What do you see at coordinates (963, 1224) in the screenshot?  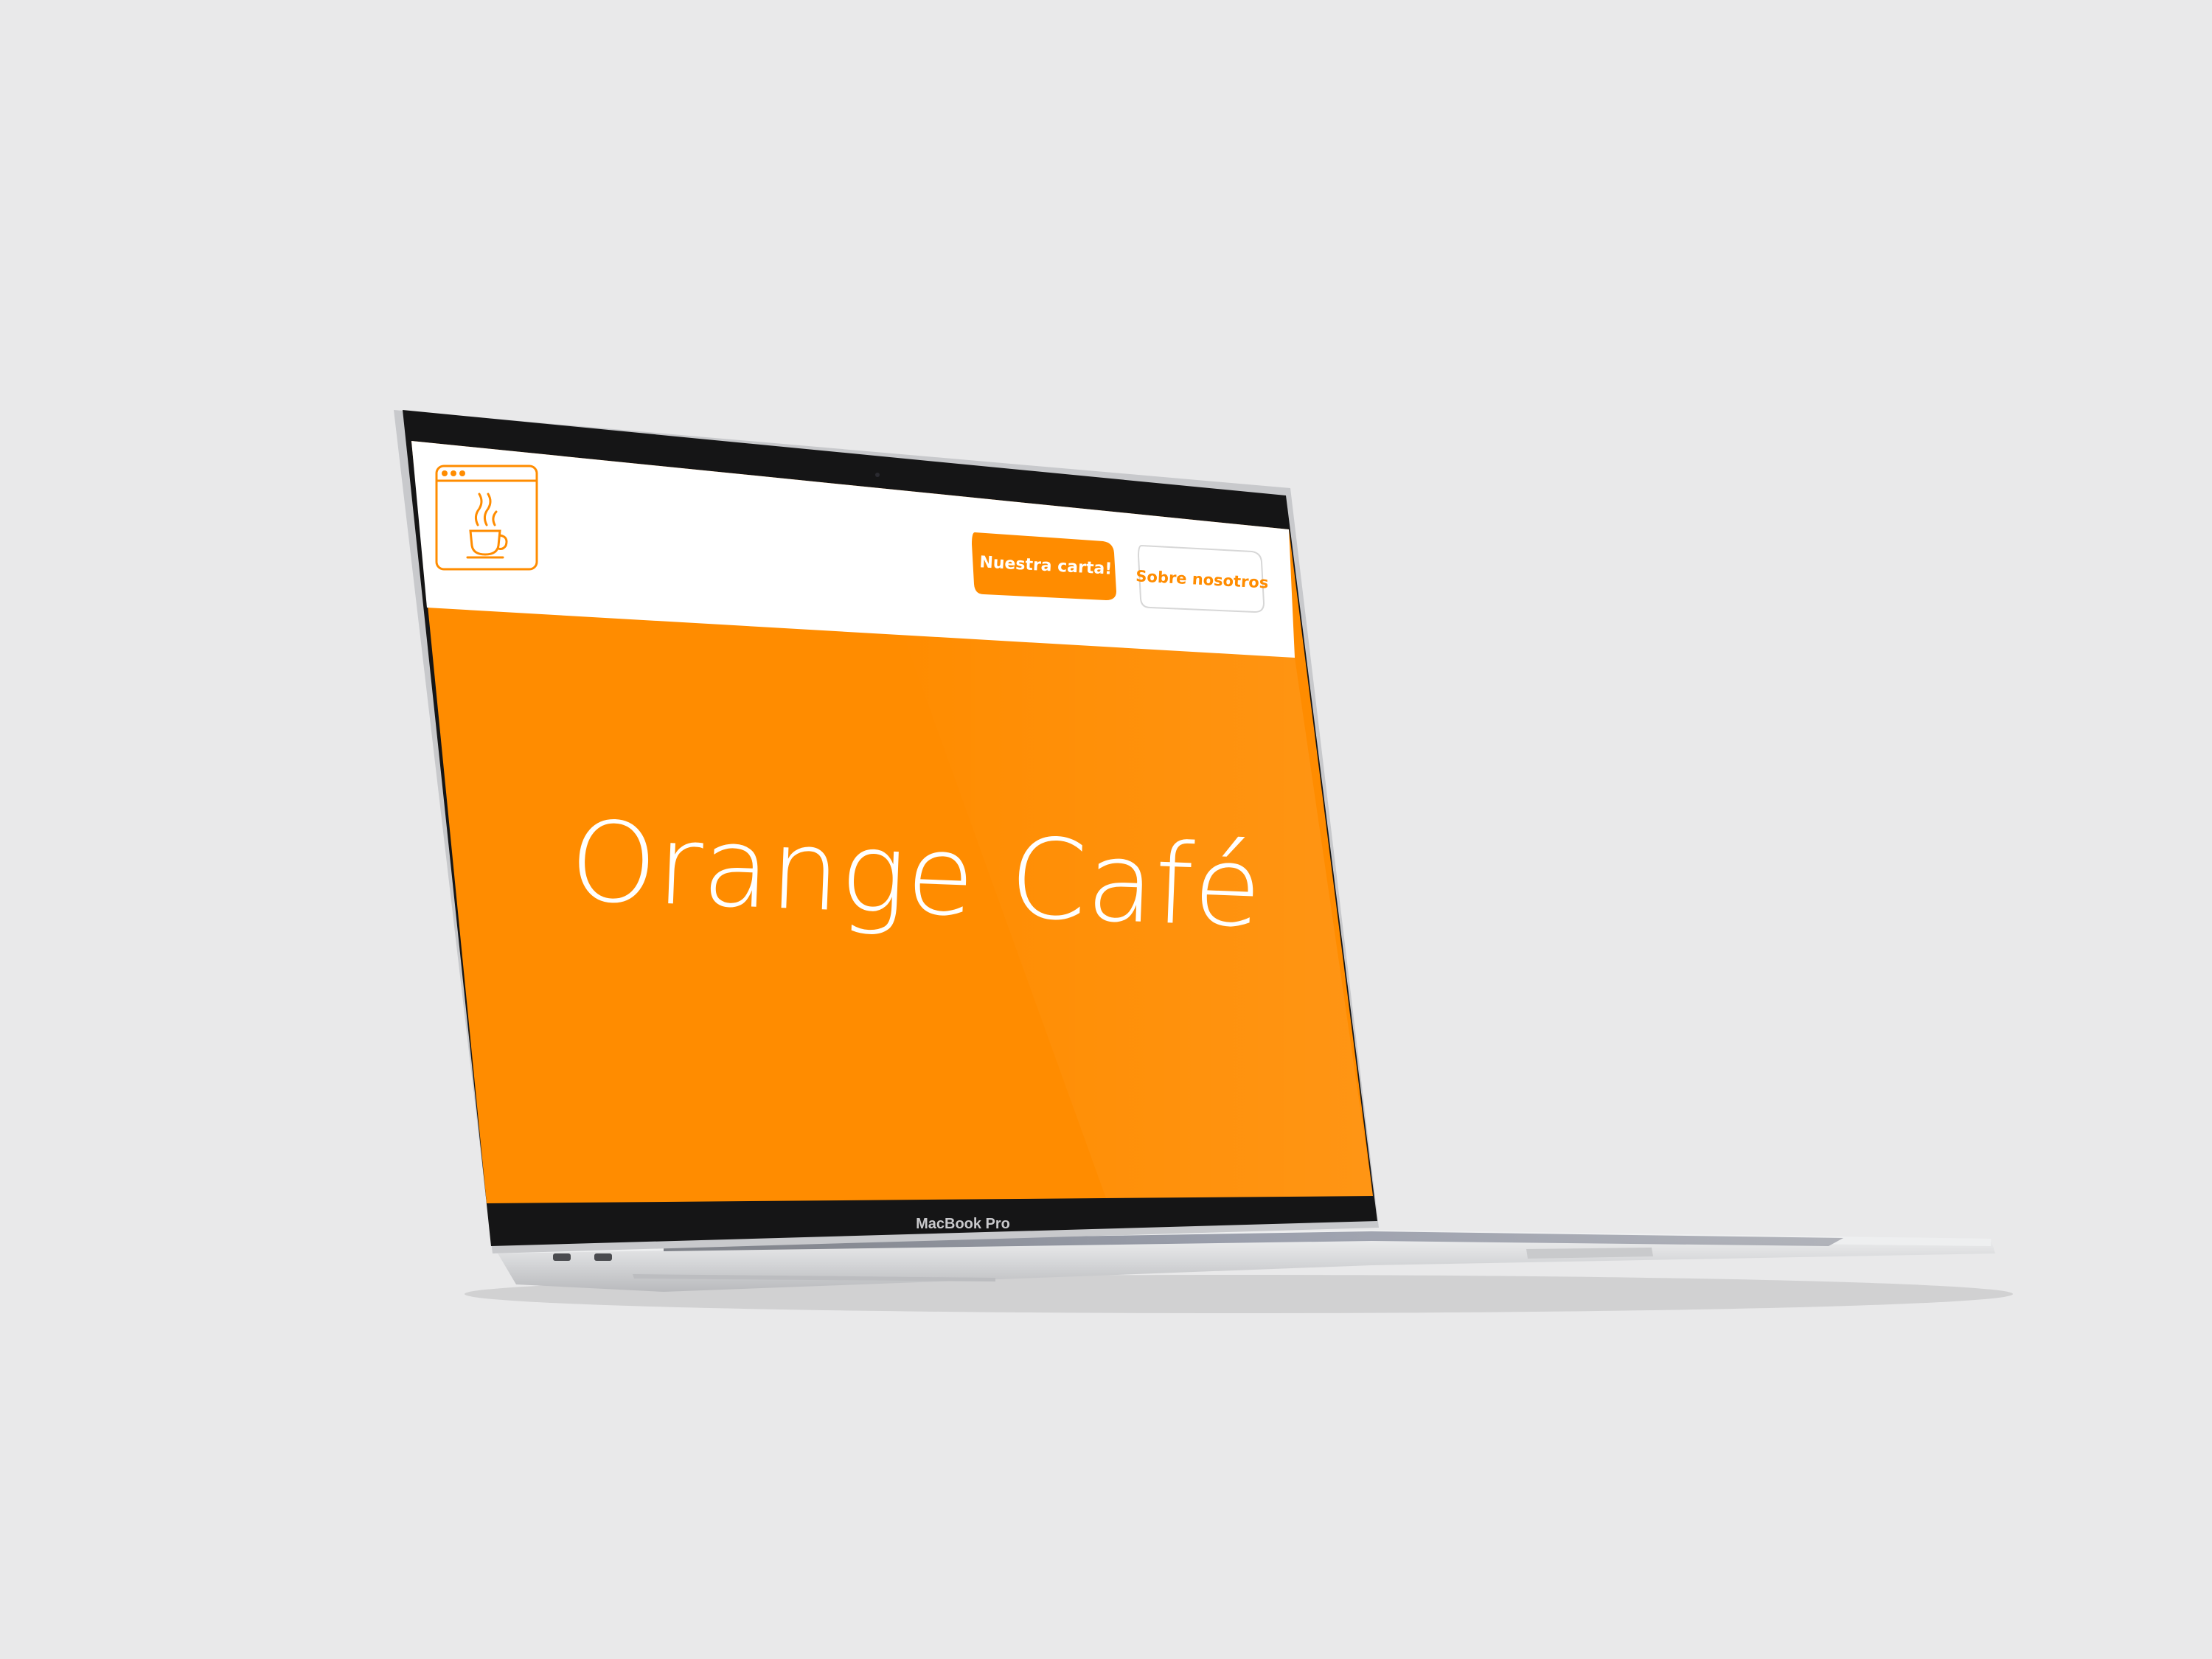 I see `macbook-brand-label: MacBook Pro` at bounding box center [963, 1224].